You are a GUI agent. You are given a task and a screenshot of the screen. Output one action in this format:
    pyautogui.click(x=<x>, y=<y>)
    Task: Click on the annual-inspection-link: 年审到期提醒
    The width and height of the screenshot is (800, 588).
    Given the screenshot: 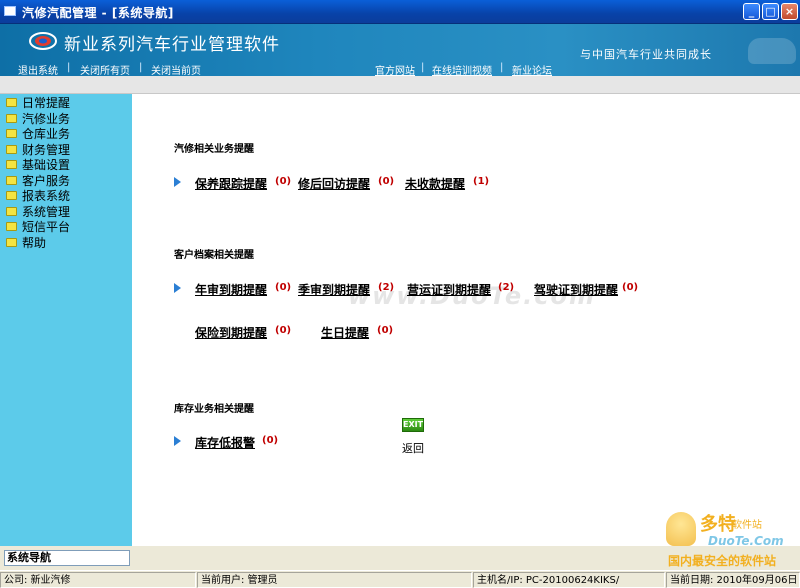 What is the action you would take?
    pyautogui.click(x=231, y=289)
    